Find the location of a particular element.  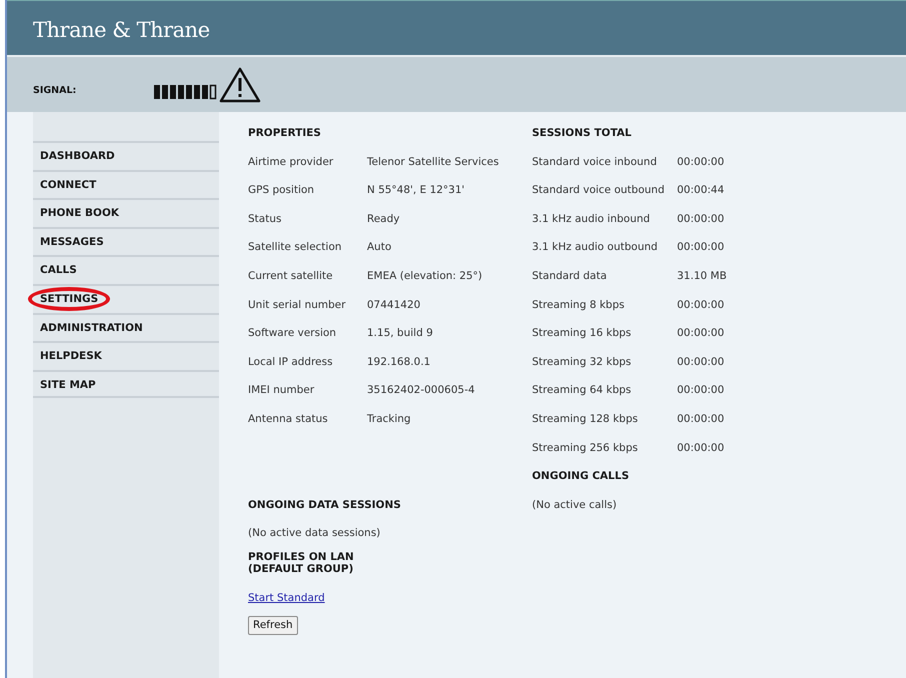

property-label: GPS position is located at coordinates (282, 190).